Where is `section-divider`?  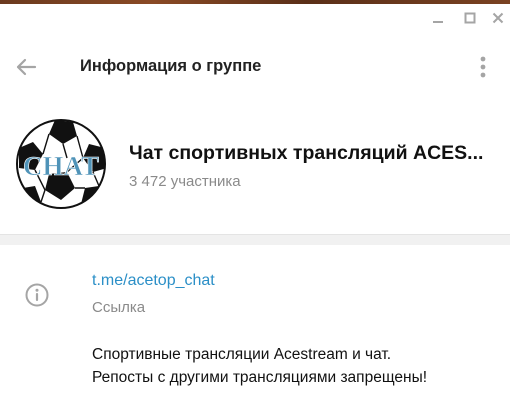 section-divider is located at coordinates (255, 239).